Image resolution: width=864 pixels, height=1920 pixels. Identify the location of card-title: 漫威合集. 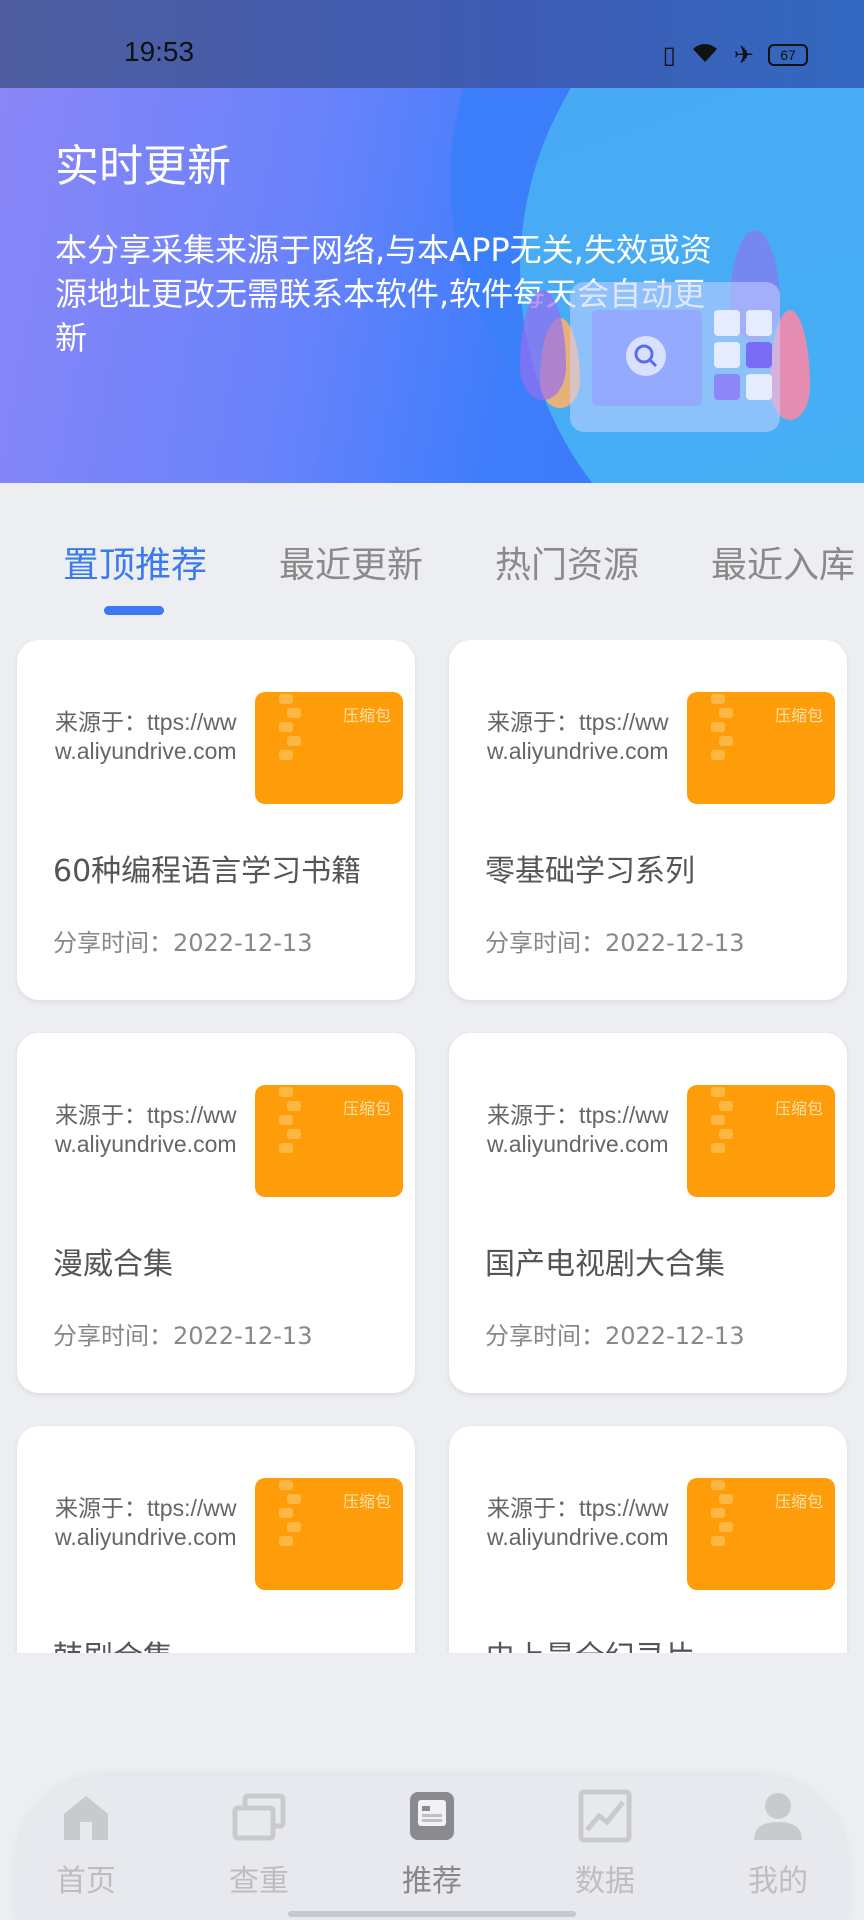
(113, 1264).